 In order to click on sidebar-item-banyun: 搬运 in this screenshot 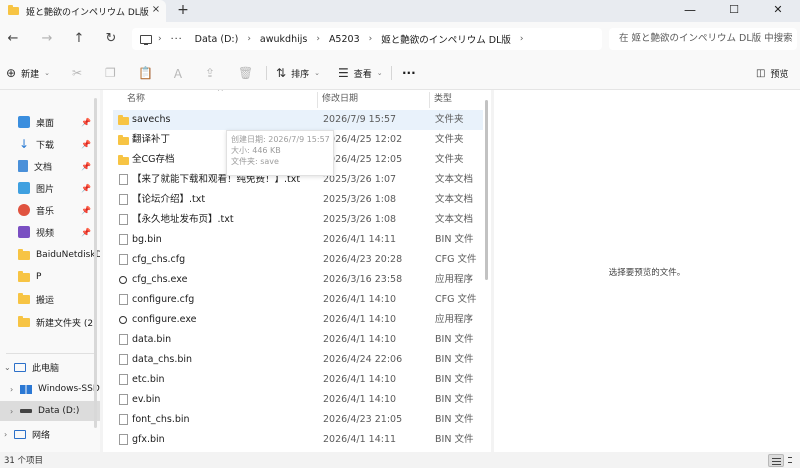, I will do `click(50, 299)`.